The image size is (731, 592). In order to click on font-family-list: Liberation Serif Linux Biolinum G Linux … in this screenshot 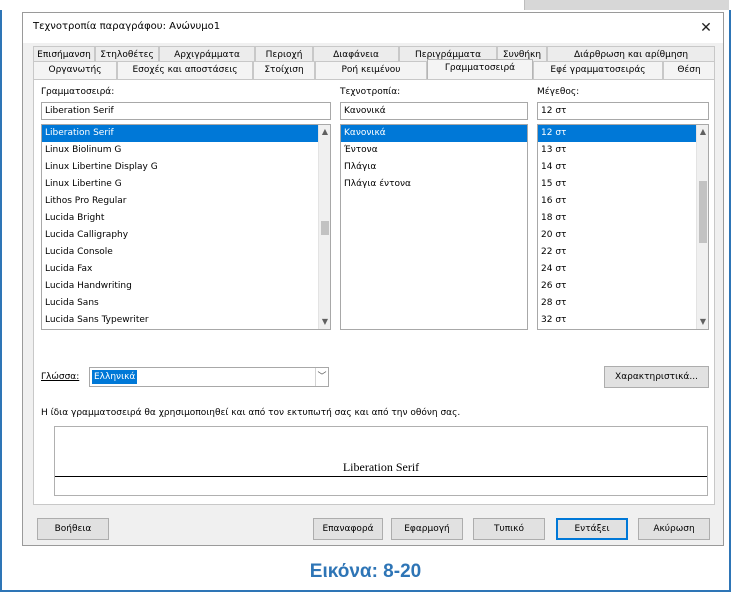, I will do `click(186, 227)`.